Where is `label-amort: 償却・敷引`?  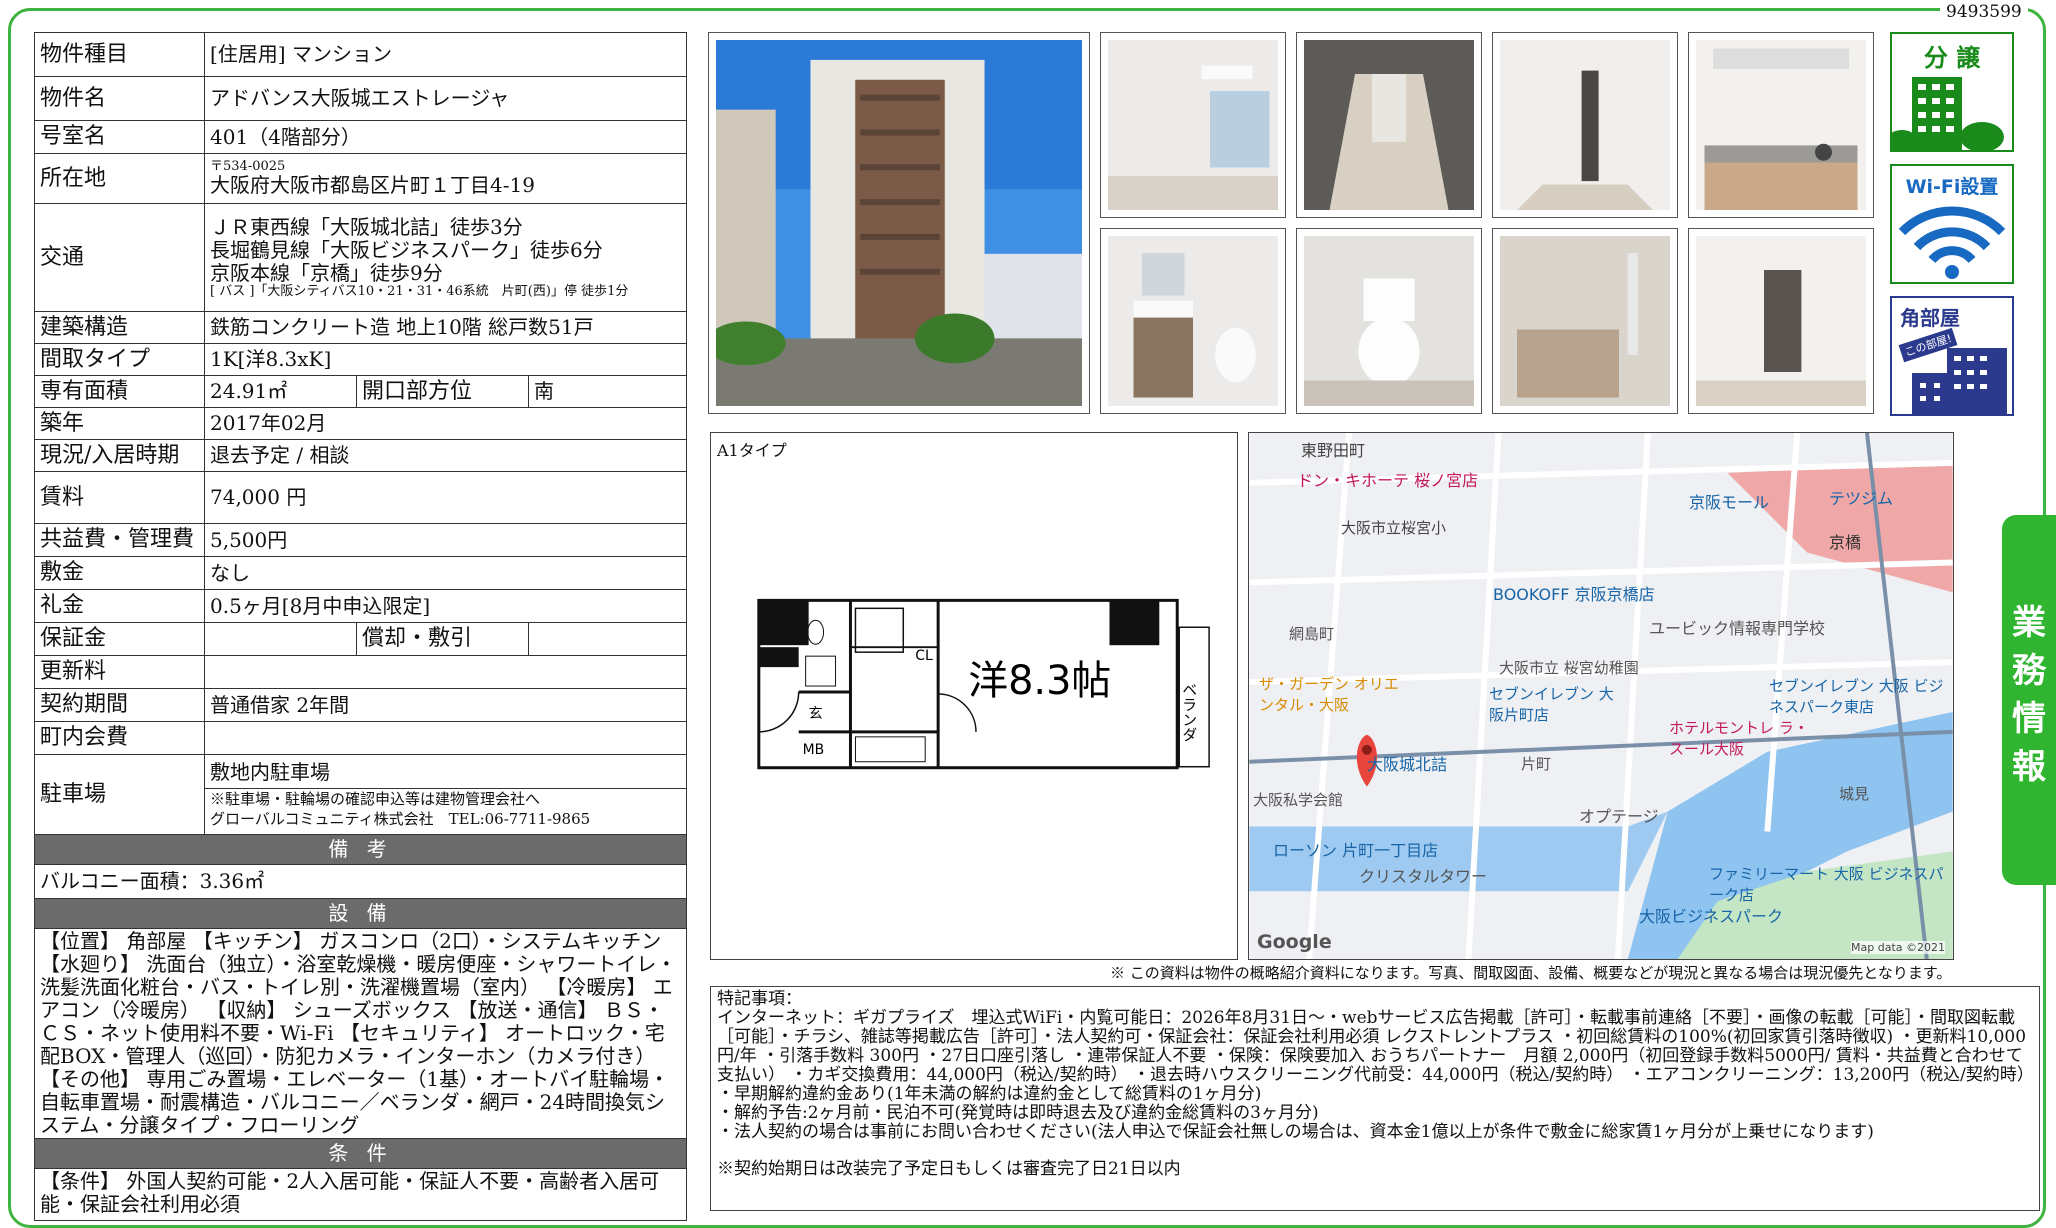
label-amort: 償却・敷引 is located at coordinates (442, 639).